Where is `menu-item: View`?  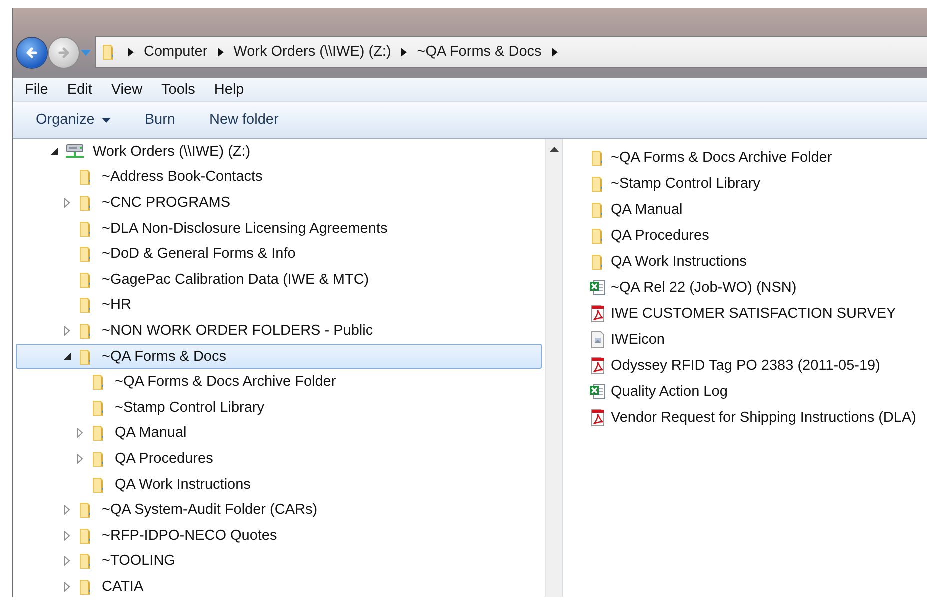
menu-item: View is located at coordinates (126, 90).